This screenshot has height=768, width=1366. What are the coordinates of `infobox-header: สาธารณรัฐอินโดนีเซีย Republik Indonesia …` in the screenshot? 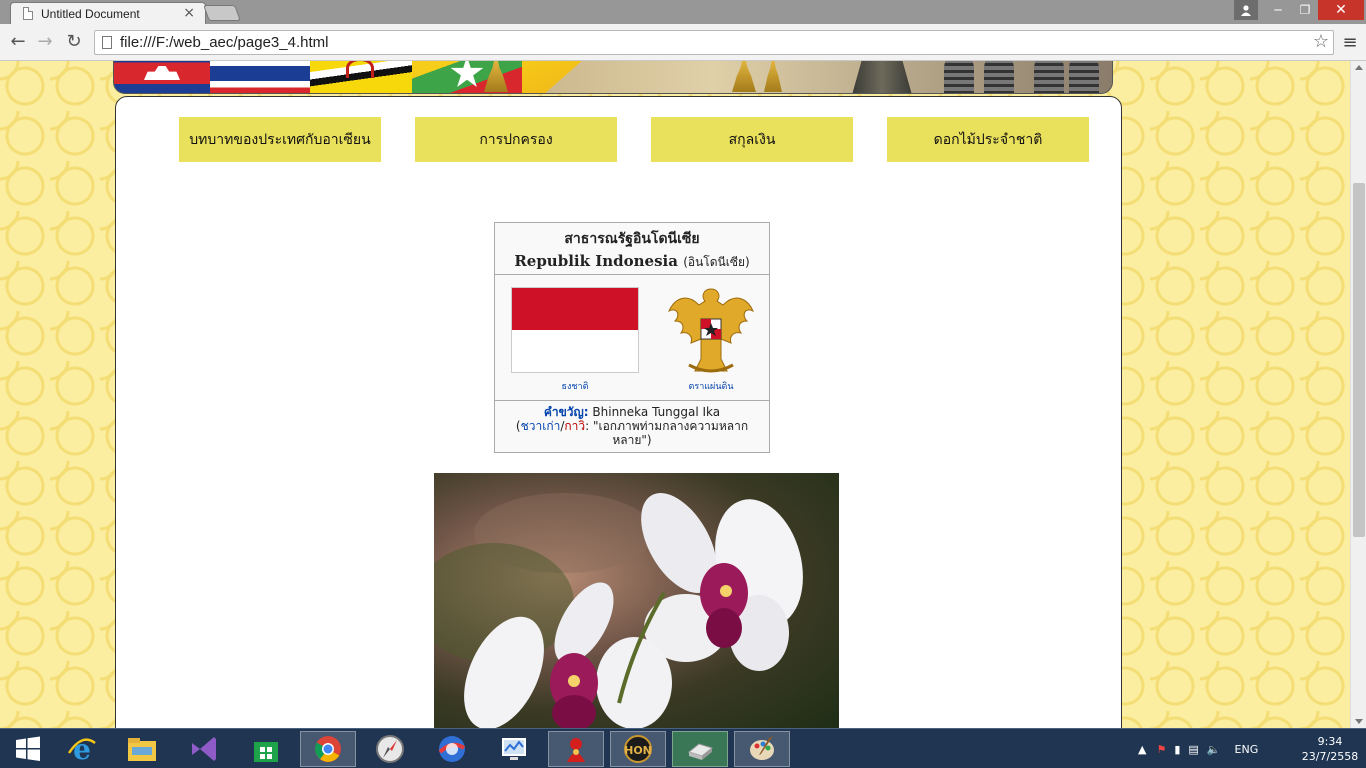 It's located at (632, 249).